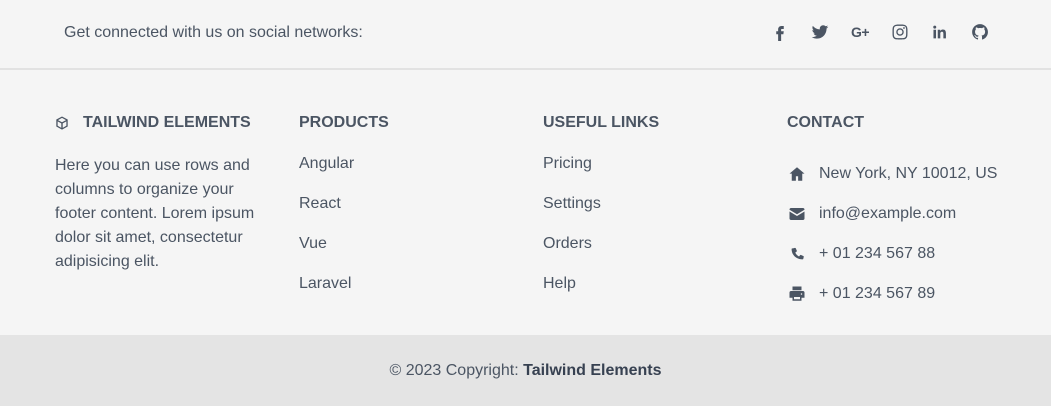 The width and height of the screenshot is (1051, 406). Describe the element at coordinates (344, 254) in the screenshot. I see `list-item: Vue` at that location.